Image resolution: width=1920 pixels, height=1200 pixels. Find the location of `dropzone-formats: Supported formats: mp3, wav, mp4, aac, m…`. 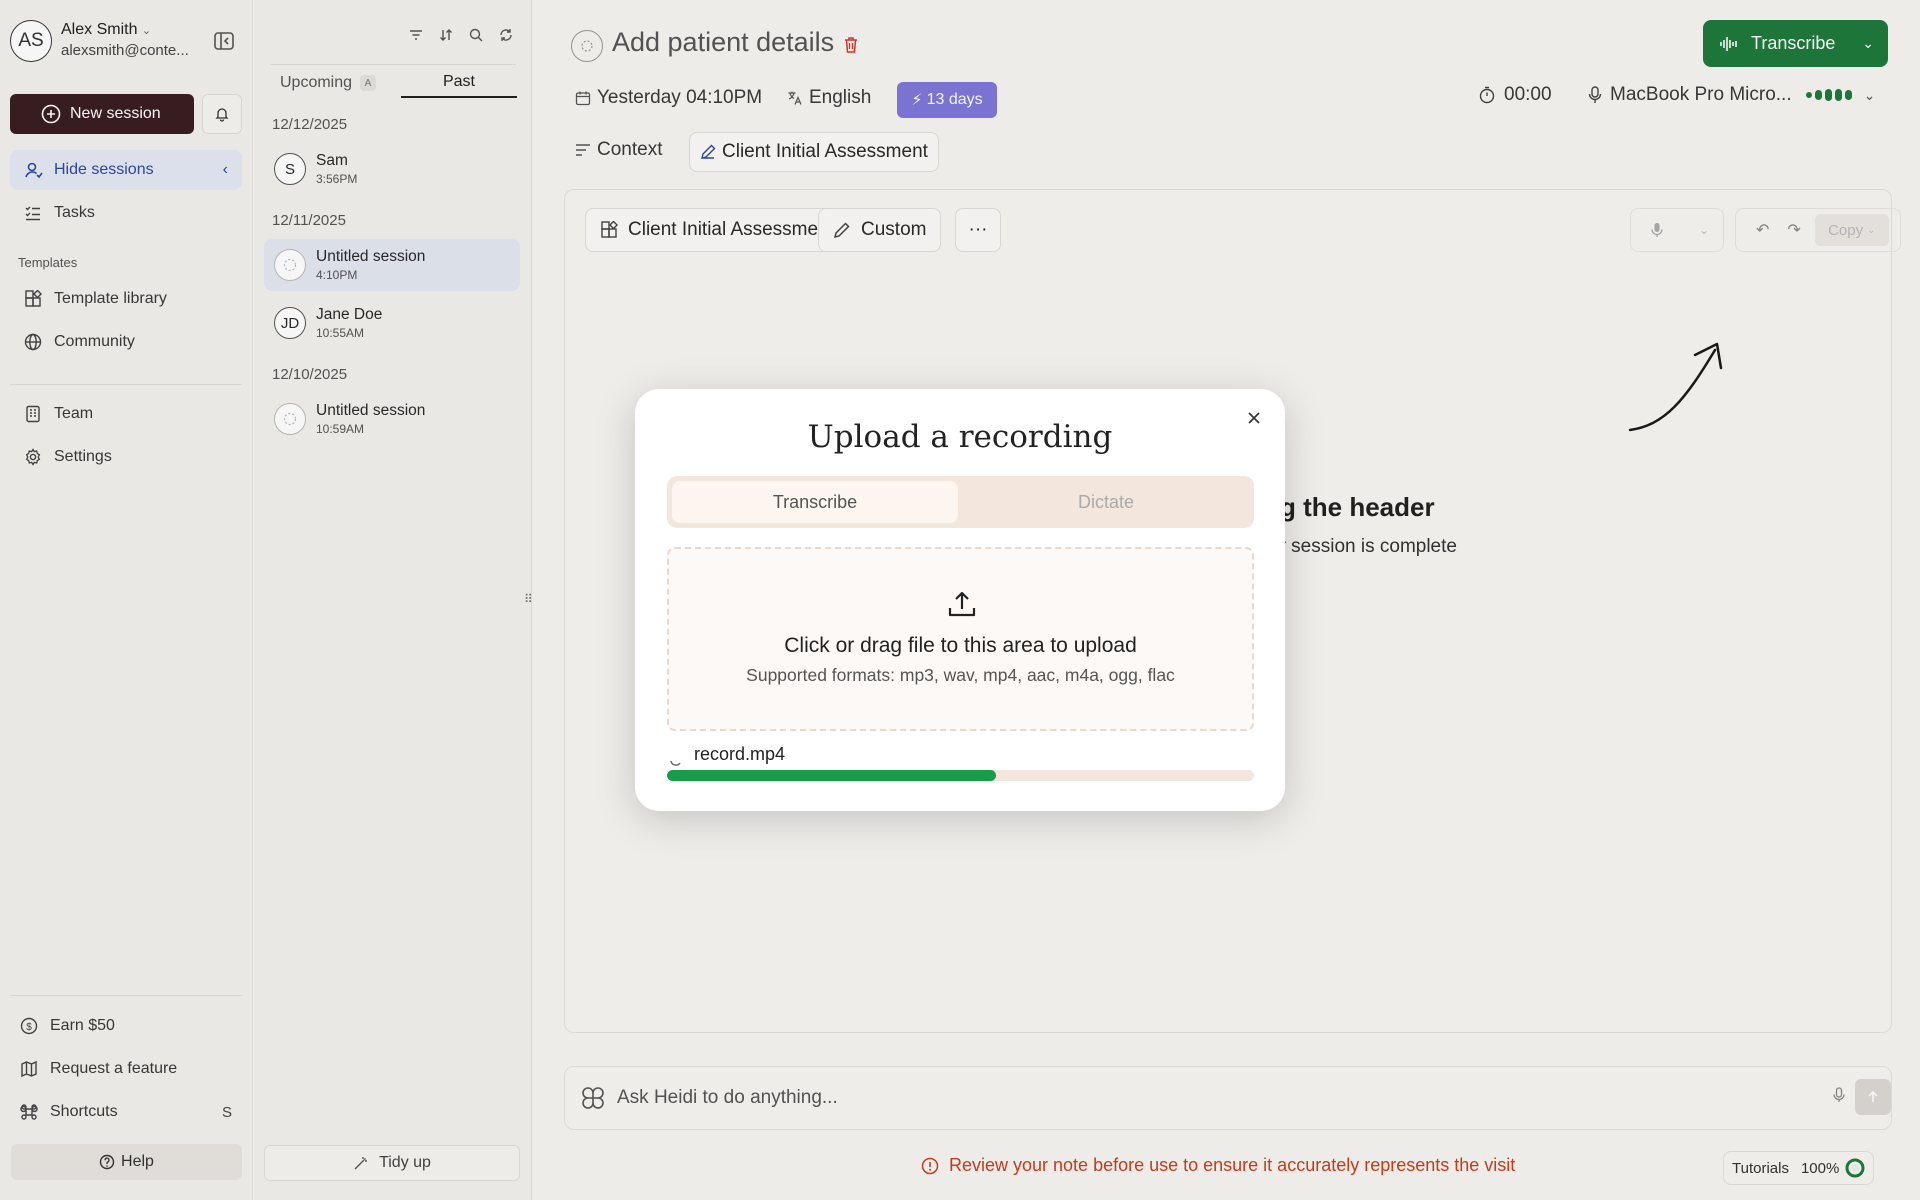

dropzone-formats: Supported formats: mp3, wav, mp4, aac, m… is located at coordinates (960, 675).